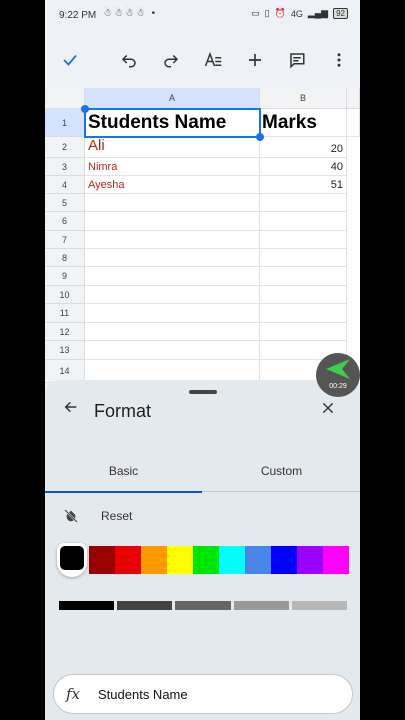 Image resolution: width=405 pixels, height=720 pixels. I want to click on fx-icon: fx, so click(73, 694).